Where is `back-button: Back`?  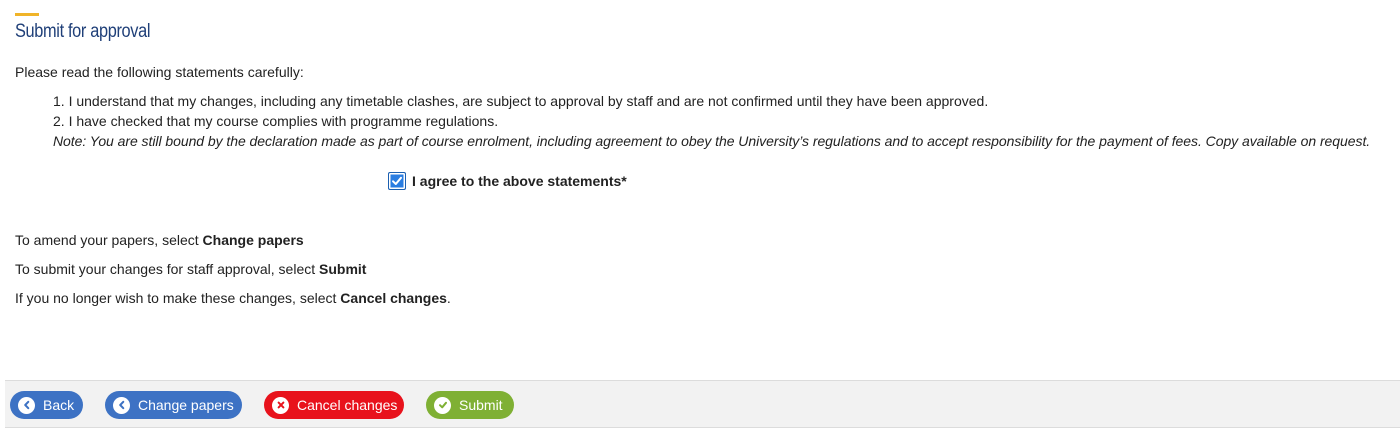 back-button: Back is located at coordinates (46, 405).